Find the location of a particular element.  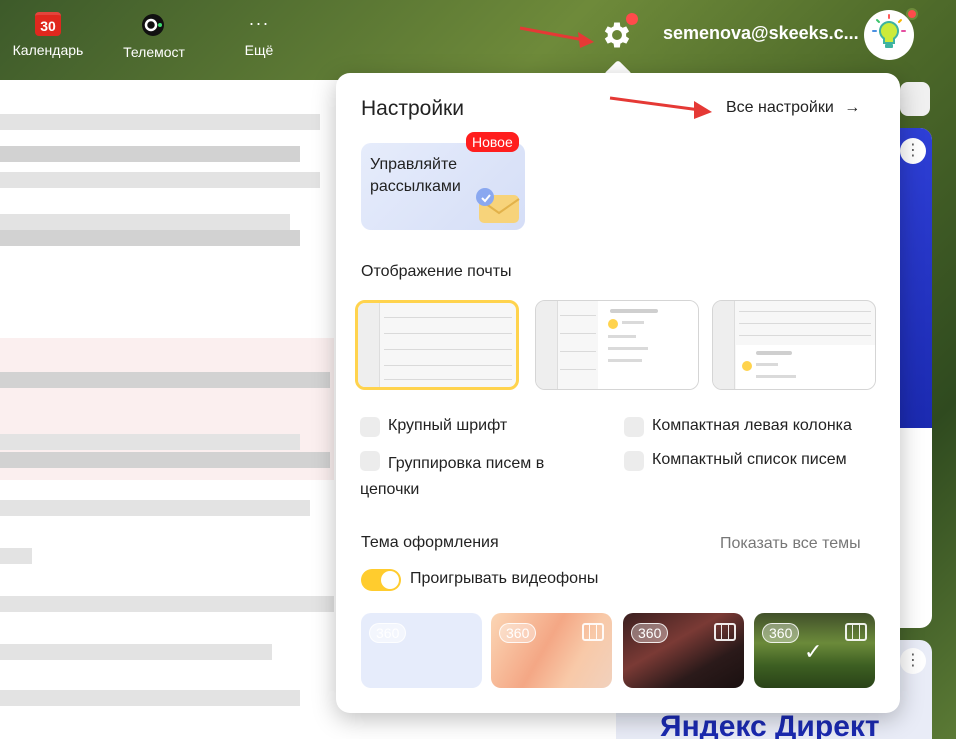

video-backgrounds-toggle is located at coordinates (381, 580).